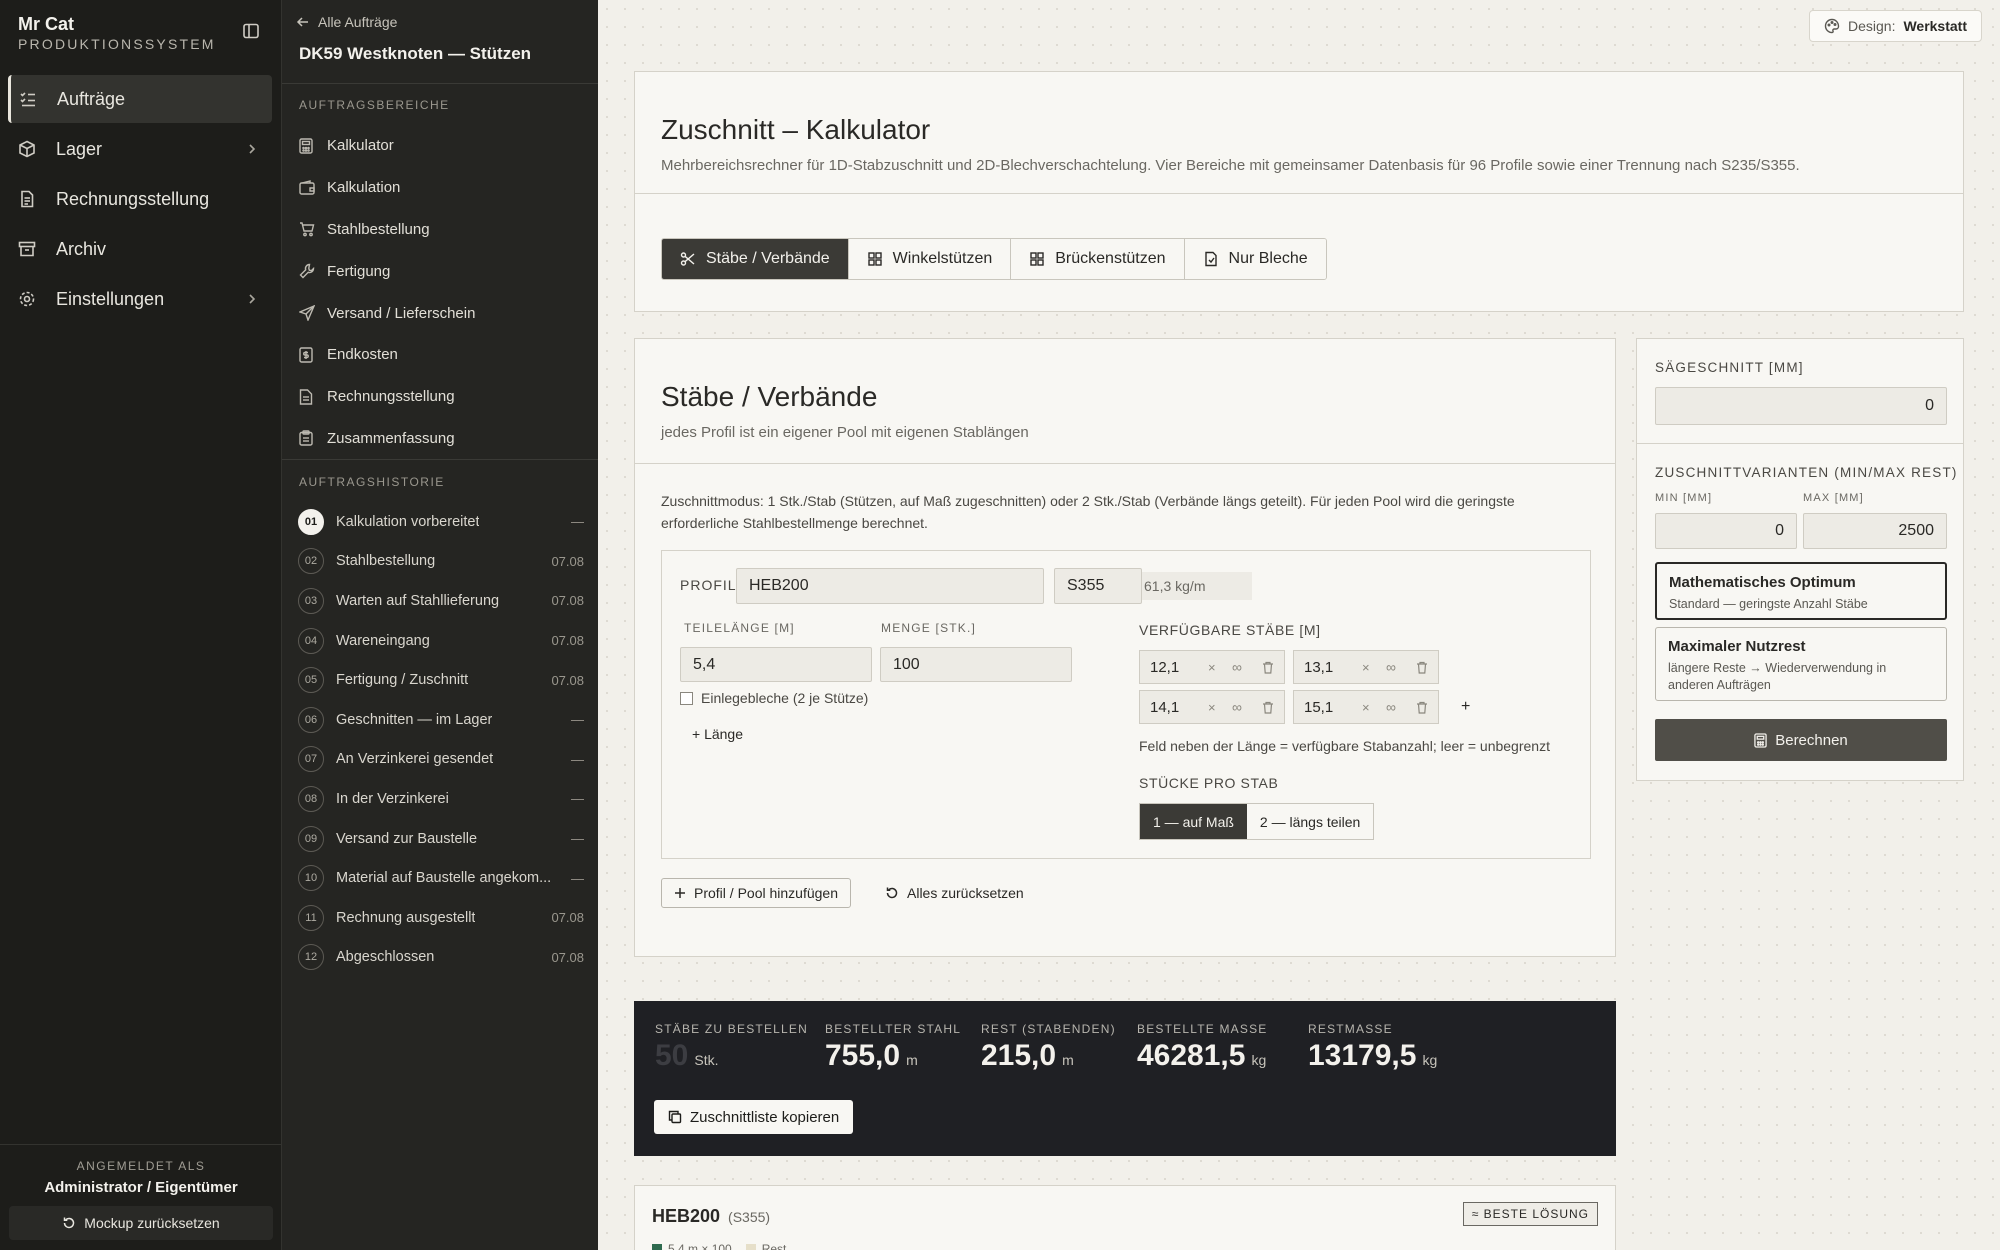 Image resolution: width=2000 pixels, height=1250 pixels. What do you see at coordinates (929, 628) in the screenshot?
I see `menge-label: MENGE [STK.]` at bounding box center [929, 628].